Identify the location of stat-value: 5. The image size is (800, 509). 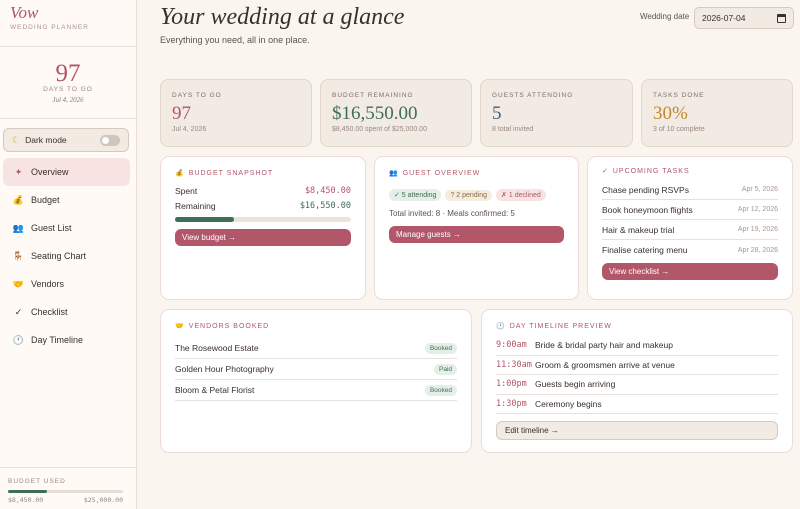
(497, 113).